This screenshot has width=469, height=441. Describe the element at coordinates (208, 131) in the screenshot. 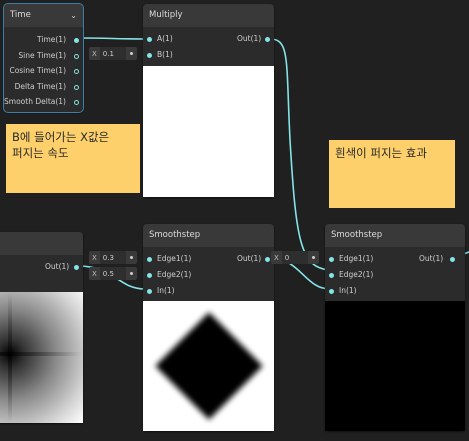

I see `multiply-preview` at that location.